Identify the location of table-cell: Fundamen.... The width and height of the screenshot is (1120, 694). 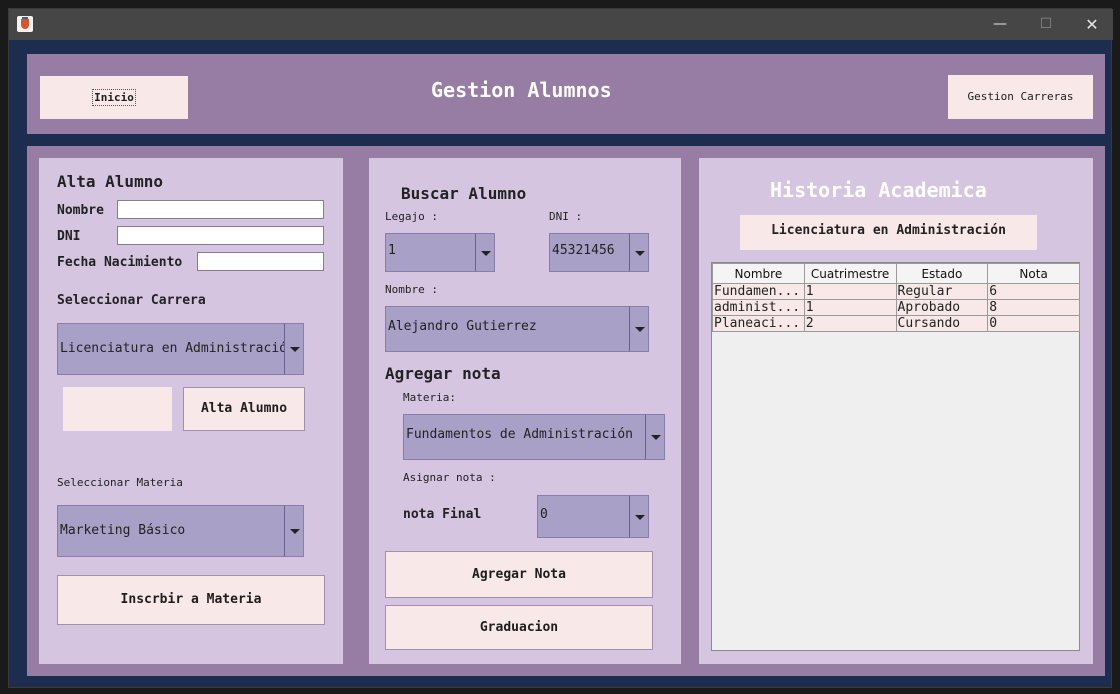
(758, 291).